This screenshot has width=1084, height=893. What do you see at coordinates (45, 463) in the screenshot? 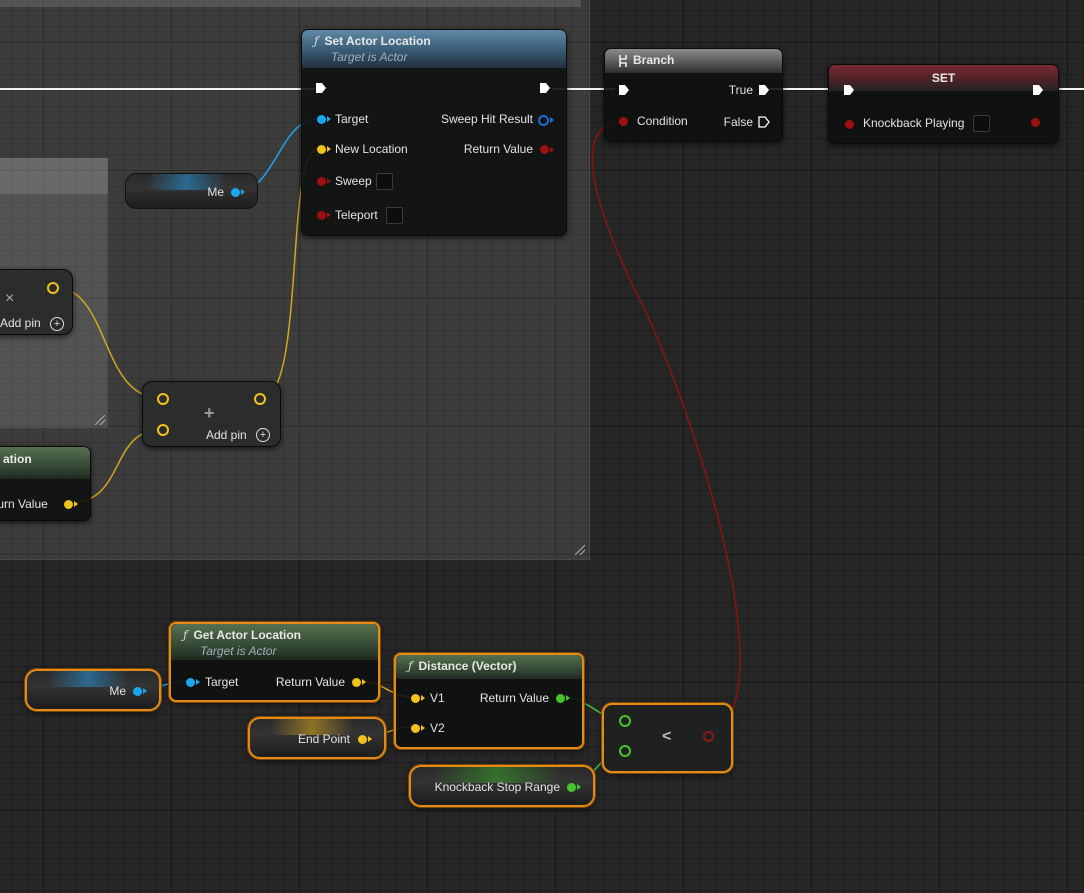
I see `node-header: ation` at bounding box center [45, 463].